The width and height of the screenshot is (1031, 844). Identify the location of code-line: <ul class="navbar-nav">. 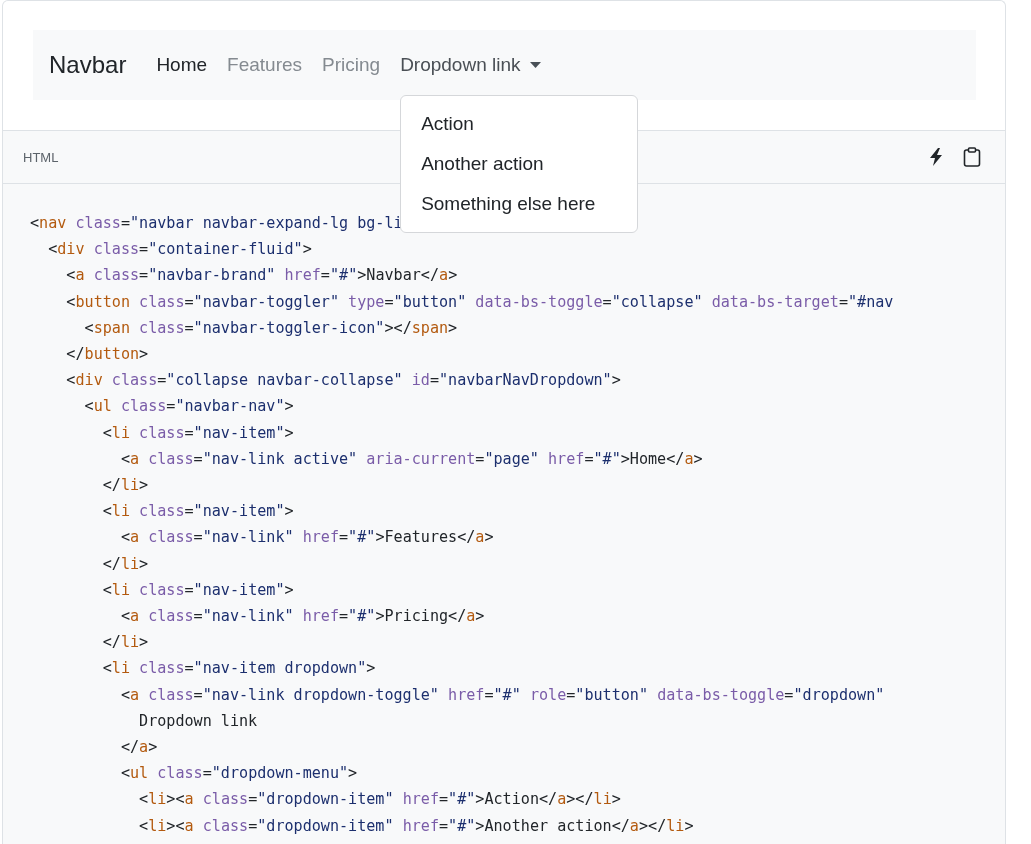
(188, 407).